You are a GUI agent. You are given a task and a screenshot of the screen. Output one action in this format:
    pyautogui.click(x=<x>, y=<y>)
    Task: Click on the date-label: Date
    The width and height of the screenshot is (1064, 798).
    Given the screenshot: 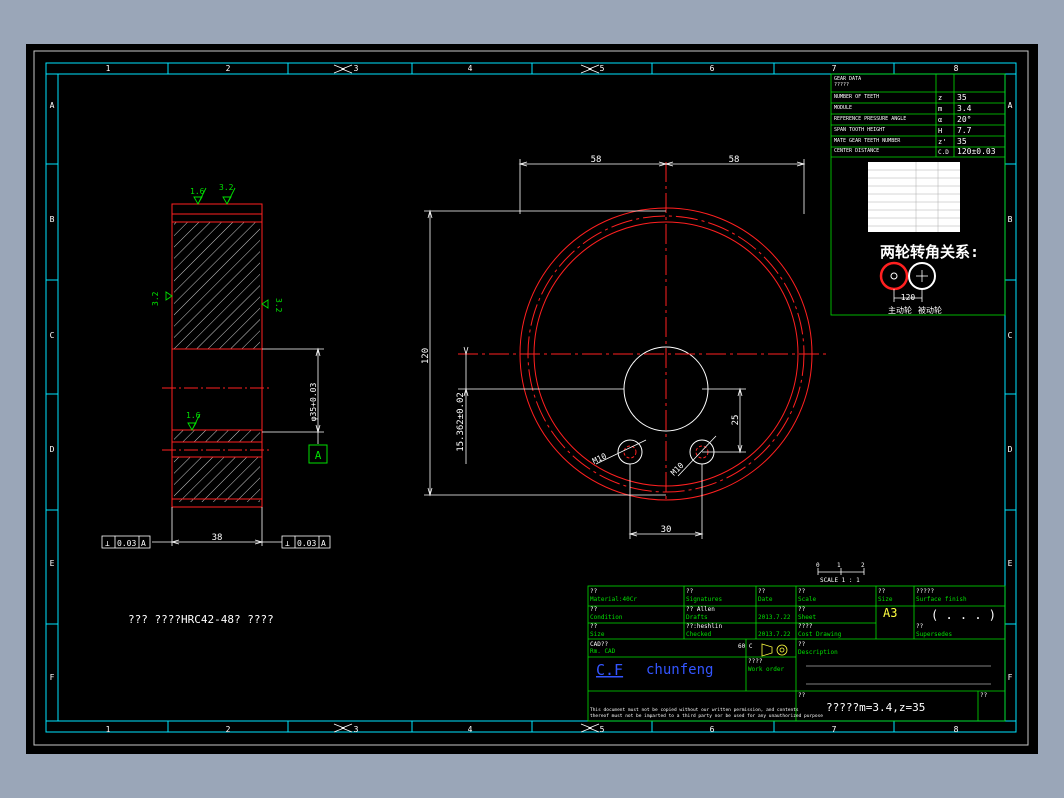 What is the action you would take?
    pyautogui.click(x=765, y=599)
    